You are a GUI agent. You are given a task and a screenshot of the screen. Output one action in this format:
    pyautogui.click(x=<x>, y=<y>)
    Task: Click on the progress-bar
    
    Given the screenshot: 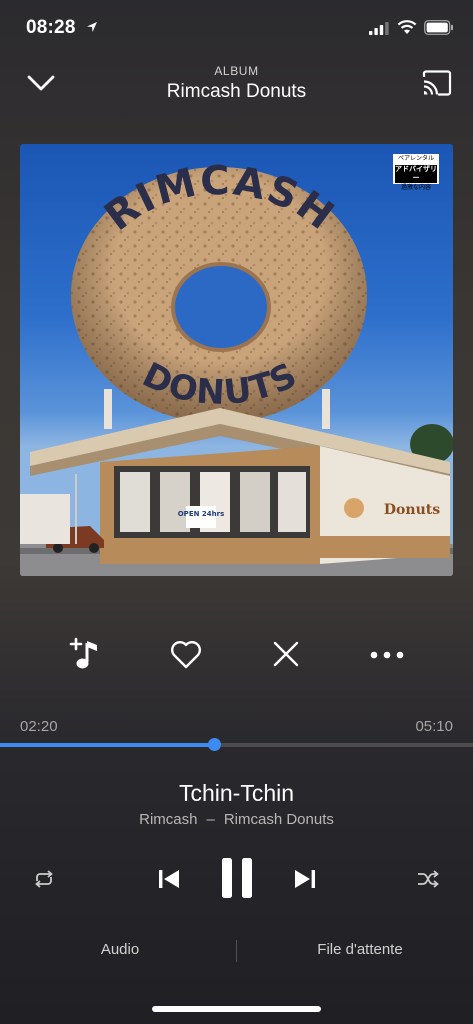 What is the action you would take?
    pyautogui.click(x=236, y=744)
    